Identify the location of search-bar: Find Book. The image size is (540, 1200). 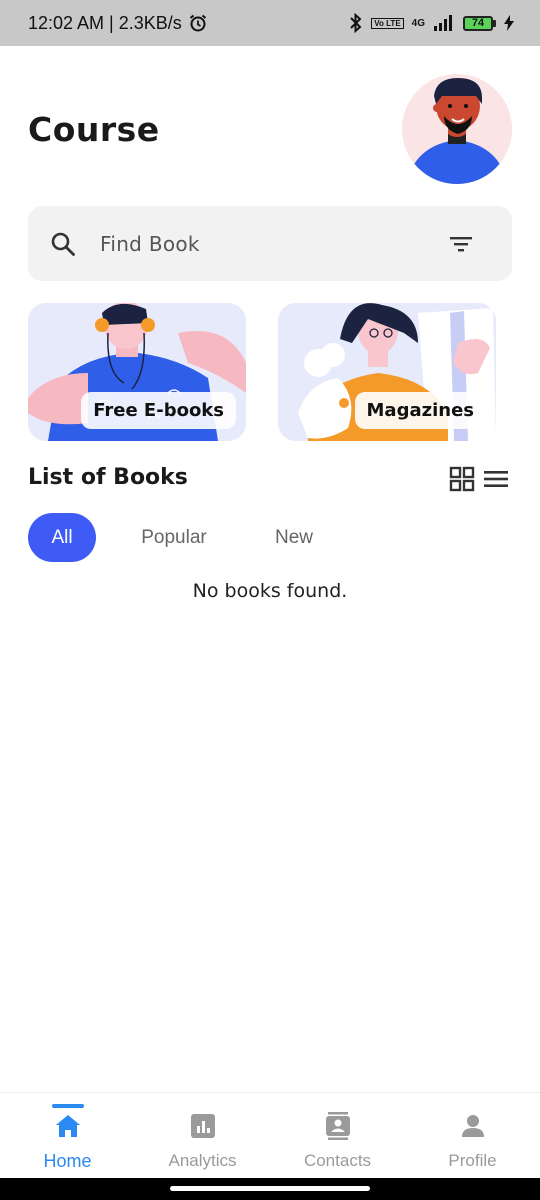
(270, 243).